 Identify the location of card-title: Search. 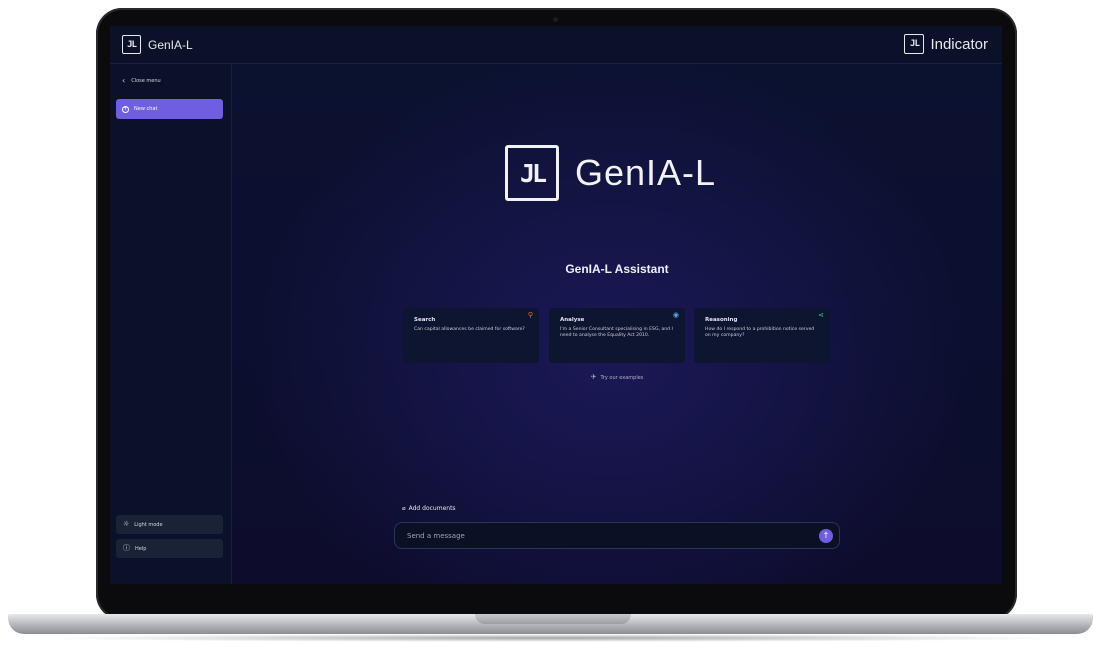
(425, 320).